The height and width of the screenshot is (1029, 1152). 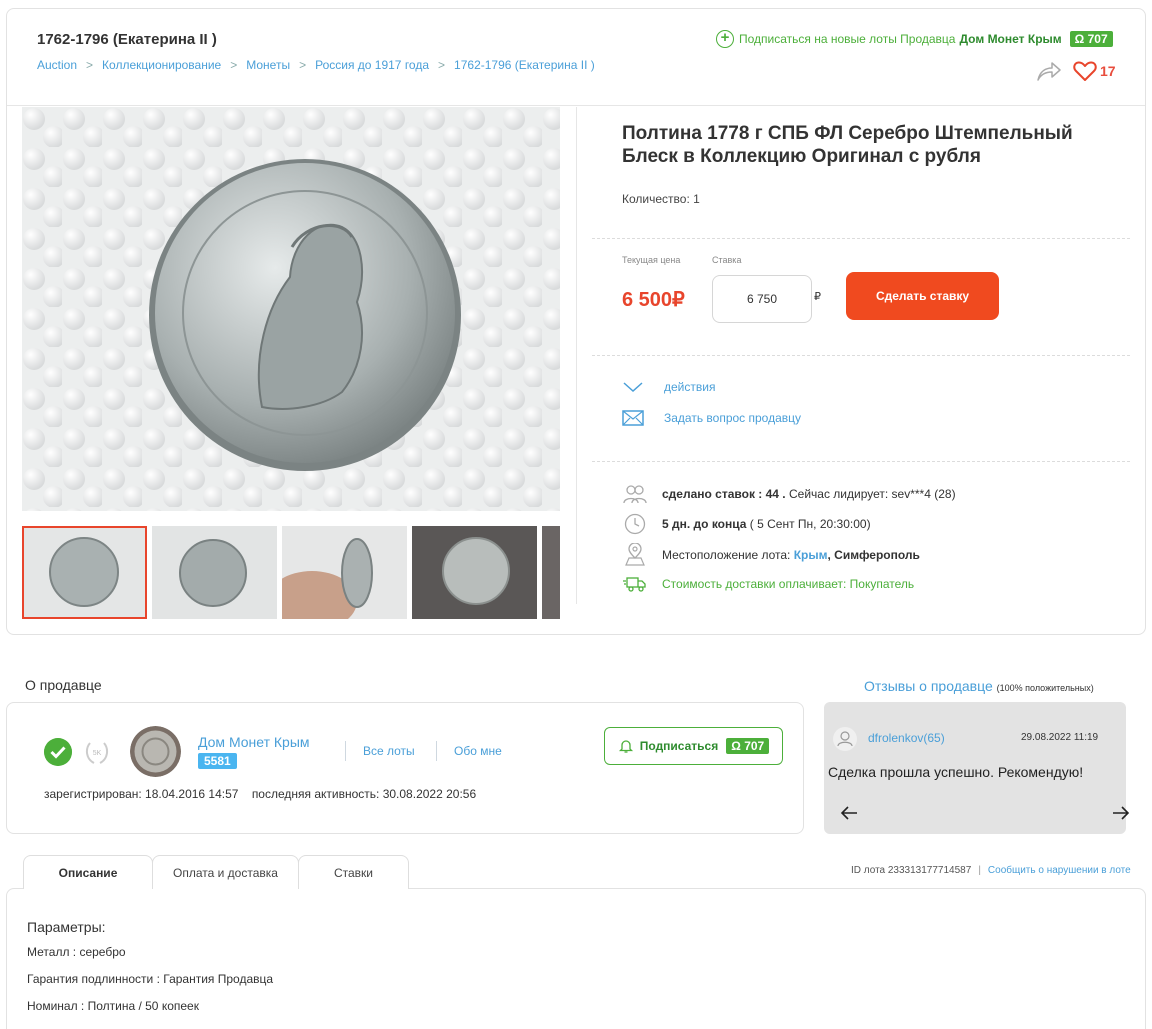 What do you see at coordinates (847, 39) in the screenshot?
I see `subscribe-text: Подписаться на новые лоты Продавца` at bounding box center [847, 39].